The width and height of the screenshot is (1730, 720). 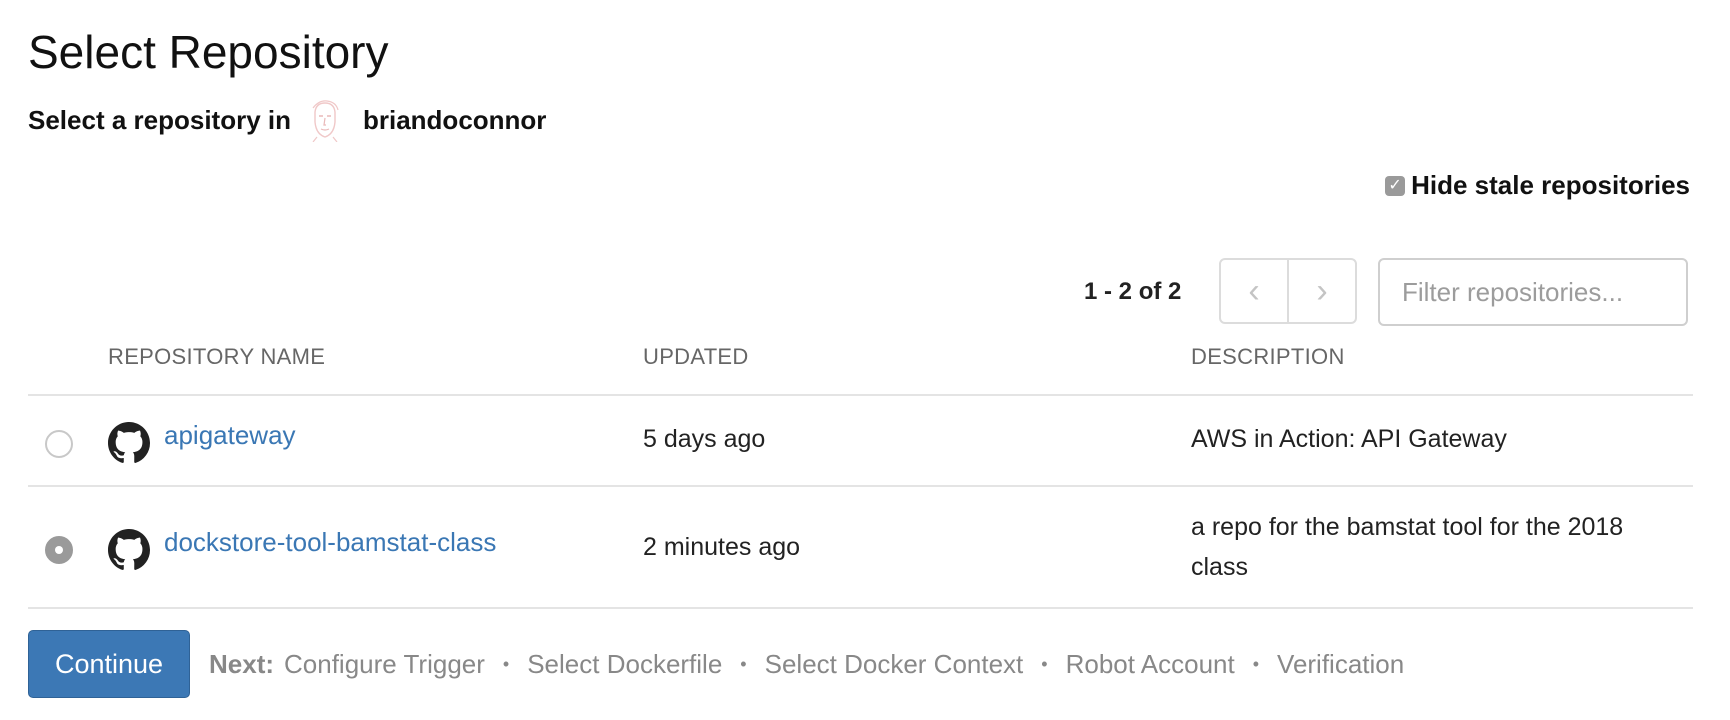 What do you see at coordinates (216, 357) in the screenshot?
I see `column-header-repository-name: REPOSITORY NAME` at bounding box center [216, 357].